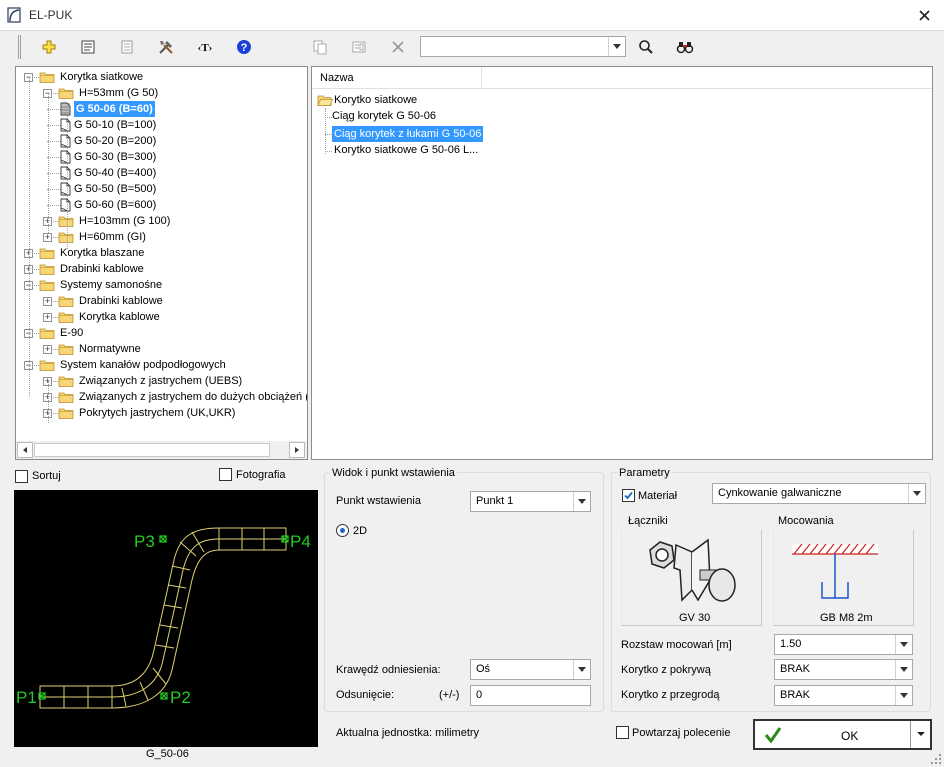 The width and height of the screenshot is (944, 767). I want to click on tree-item: − E-90, so click(161, 333).